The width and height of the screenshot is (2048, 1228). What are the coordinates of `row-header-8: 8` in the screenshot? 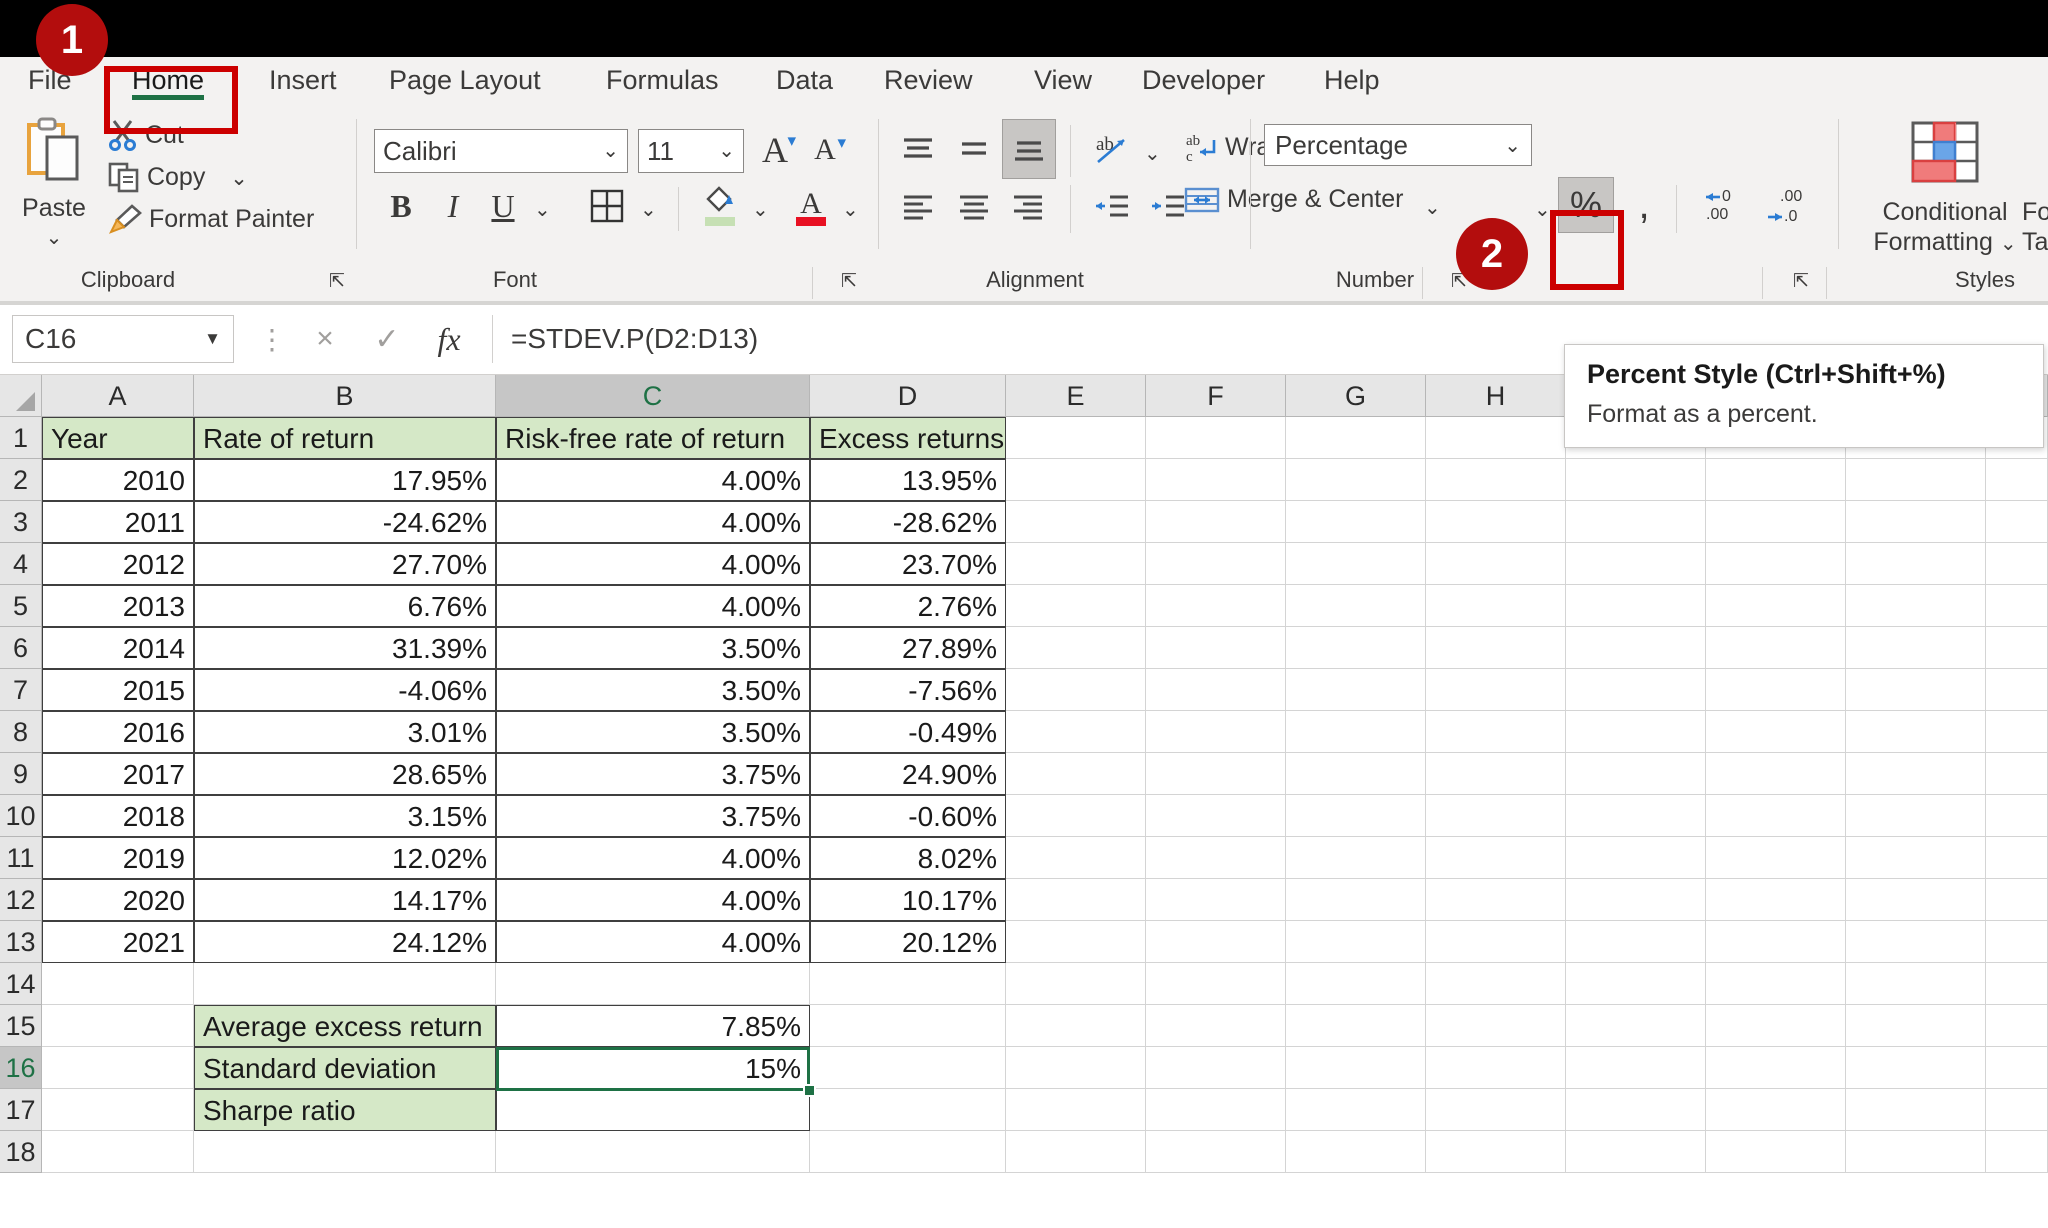 It's located at (21, 732).